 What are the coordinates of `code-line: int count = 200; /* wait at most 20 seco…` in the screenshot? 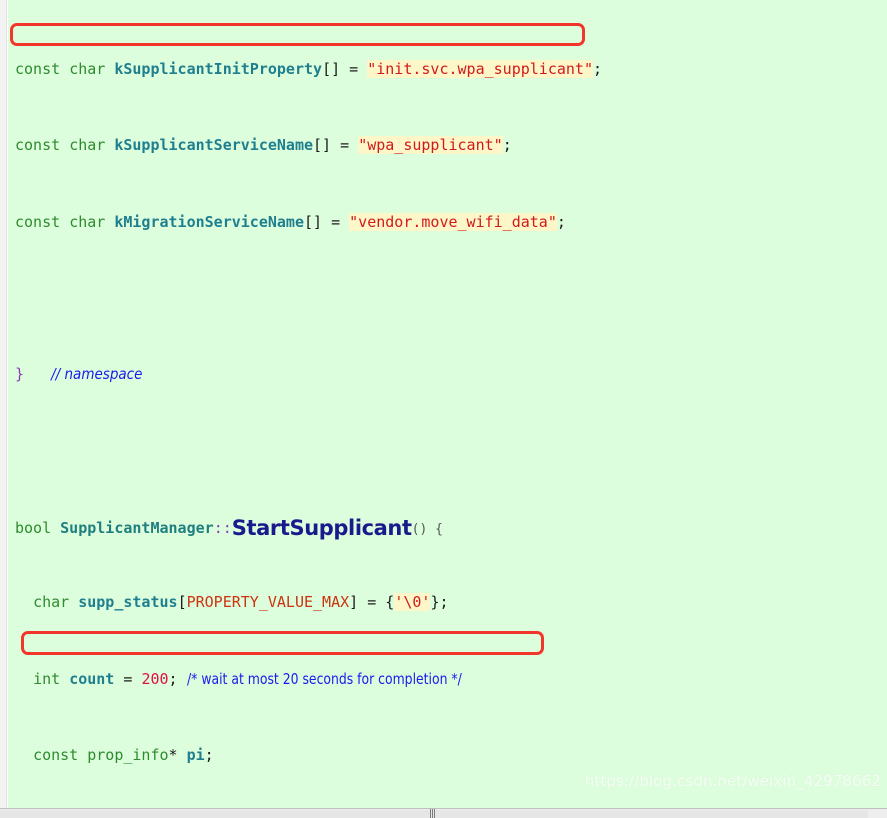 It's located at (247, 678).